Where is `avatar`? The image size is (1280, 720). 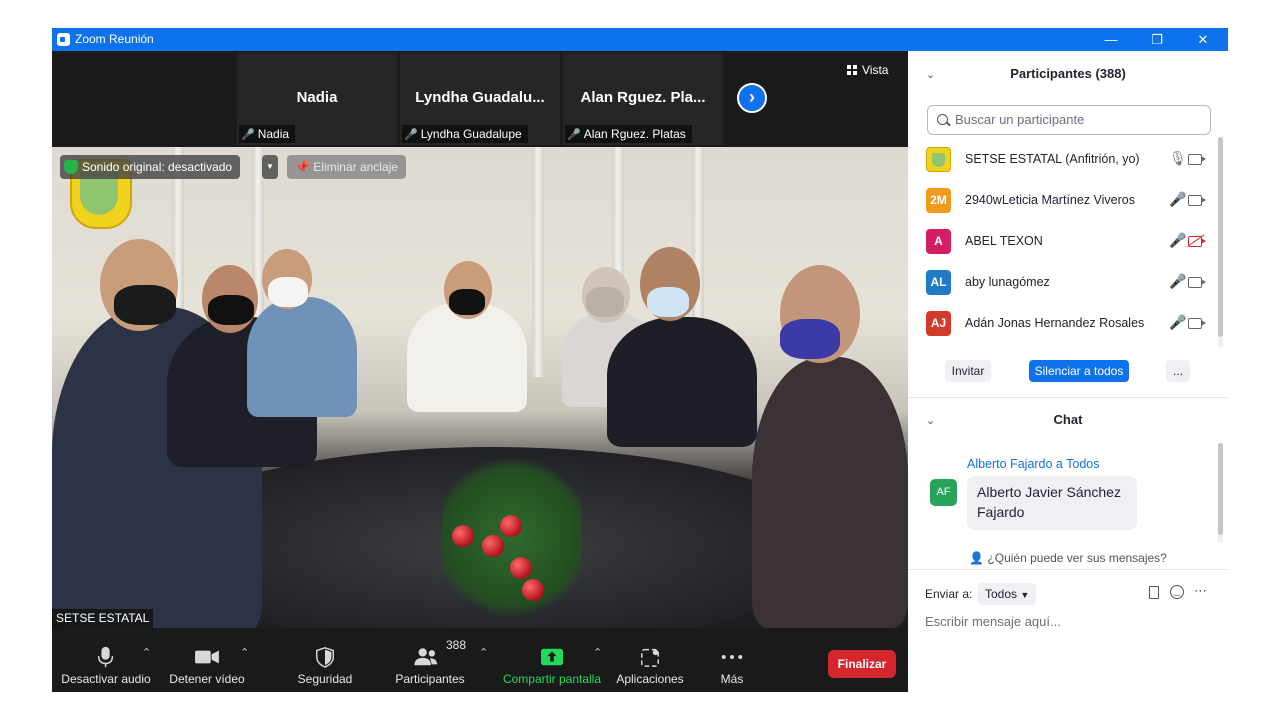
avatar is located at coordinates (938, 159).